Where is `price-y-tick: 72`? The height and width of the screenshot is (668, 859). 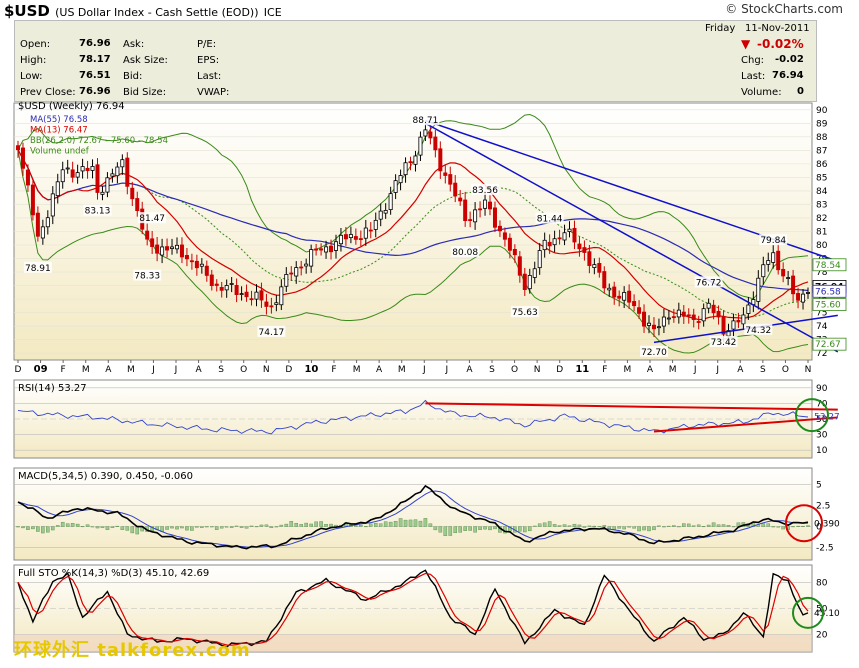
price-y-tick: 72 is located at coordinates (821, 354).